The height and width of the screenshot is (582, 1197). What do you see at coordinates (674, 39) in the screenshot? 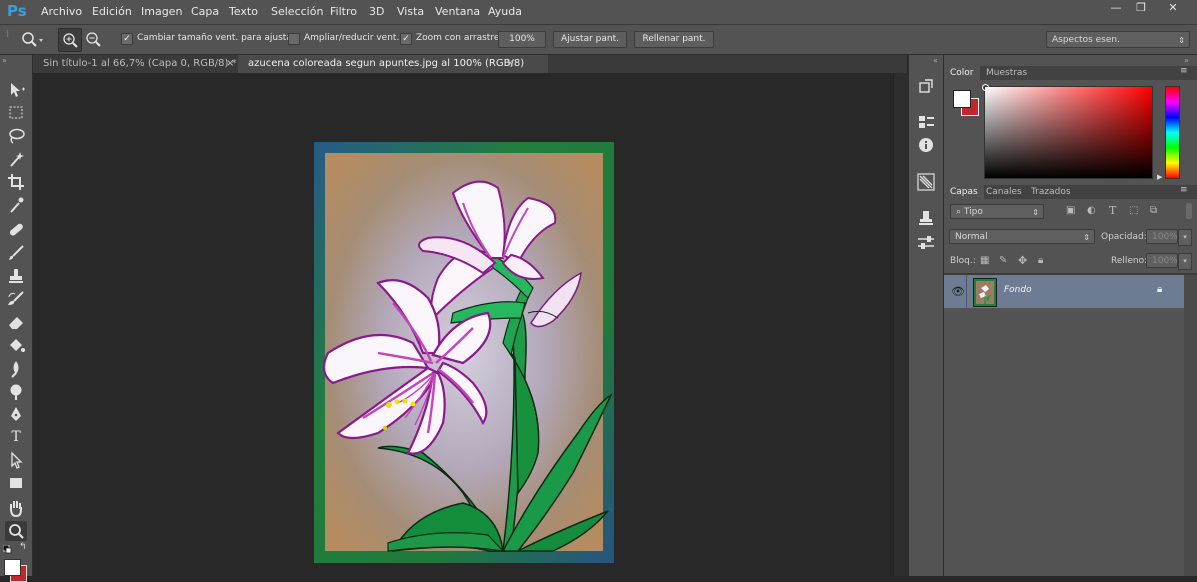
I see `fill-screen-button: Rellenar pant.` at bounding box center [674, 39].